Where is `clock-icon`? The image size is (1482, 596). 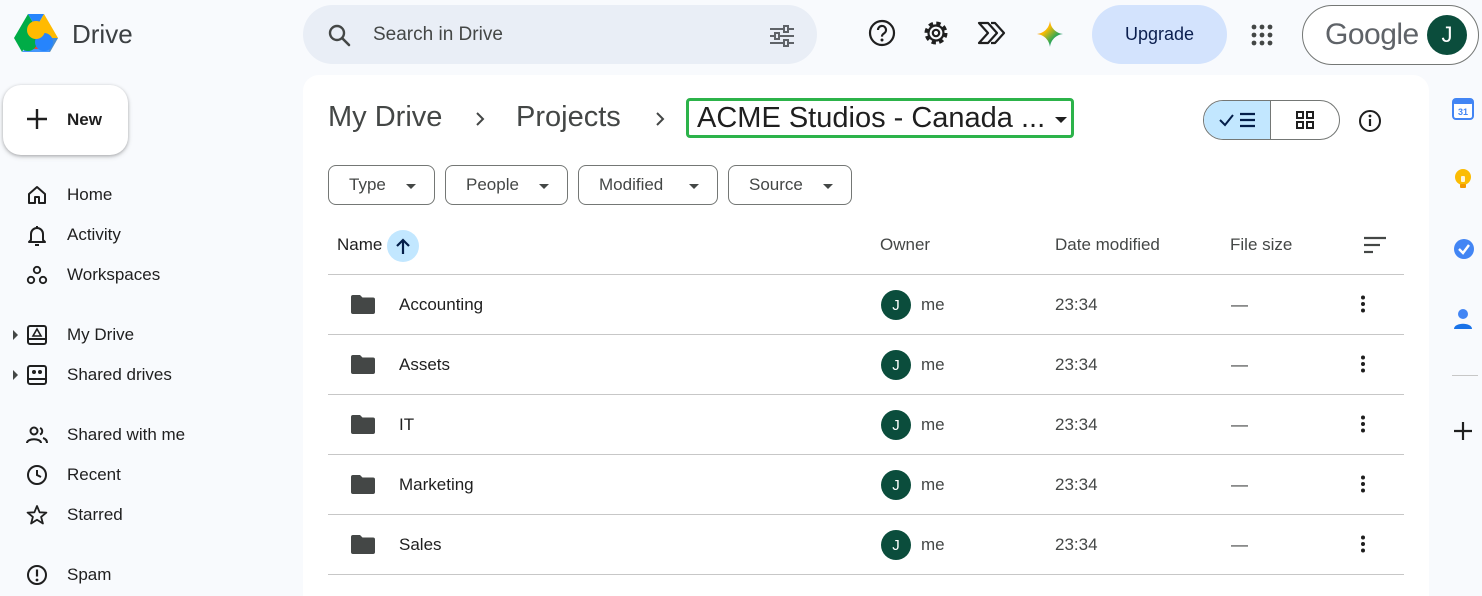
clock-icon is located at coordinates (37, 475).